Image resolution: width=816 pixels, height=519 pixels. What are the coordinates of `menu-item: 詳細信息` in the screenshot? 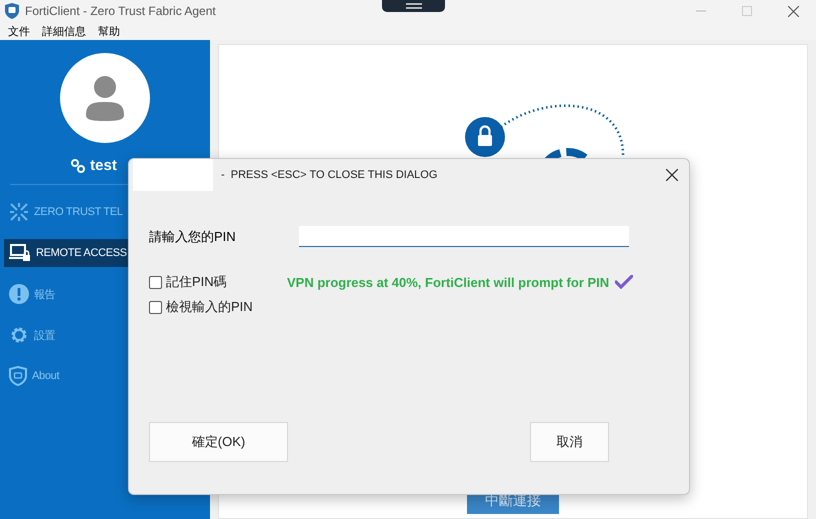 It's located at (64, 31).